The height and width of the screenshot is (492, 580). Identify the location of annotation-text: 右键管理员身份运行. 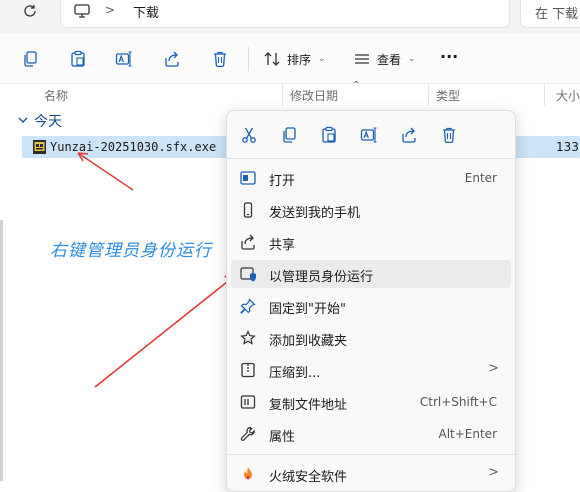
(131, 251).